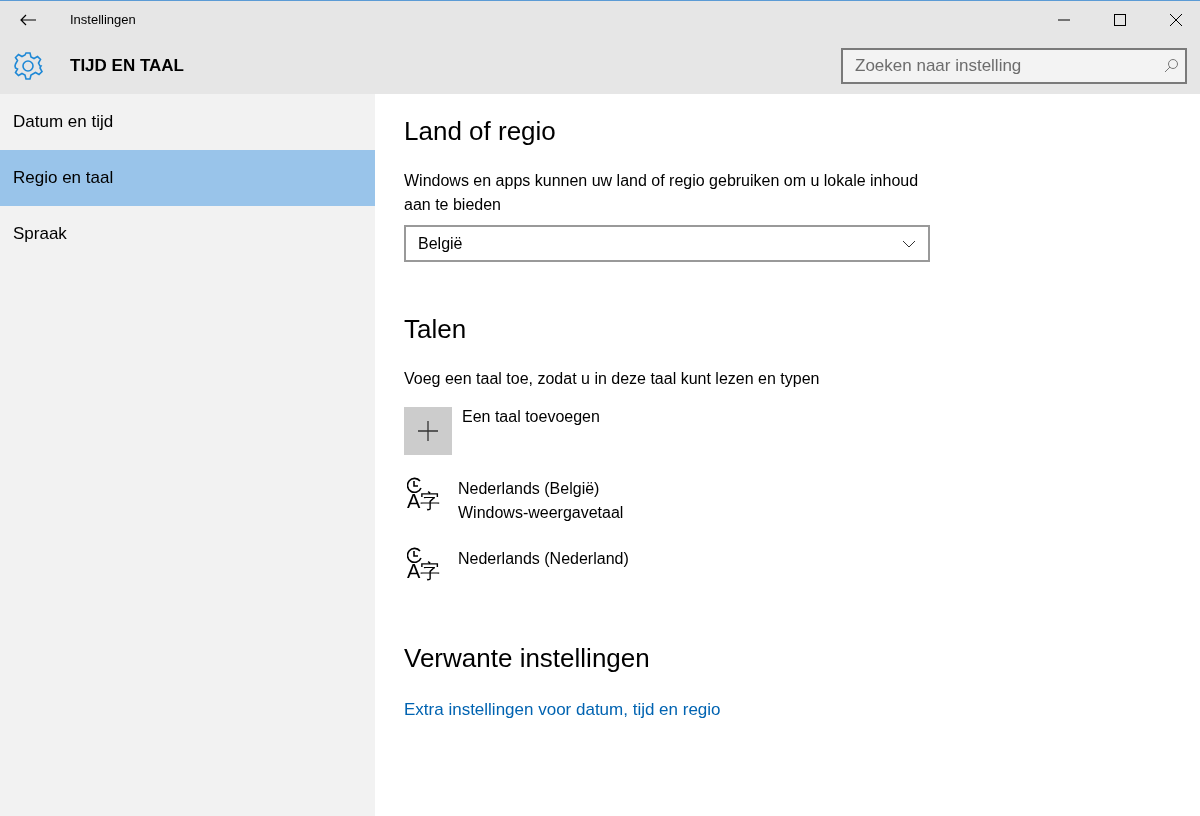  What do you see at coordinates (436, 330) in the screenshot?
I see `section-heading: Talen` at bounding box center [436, 330].